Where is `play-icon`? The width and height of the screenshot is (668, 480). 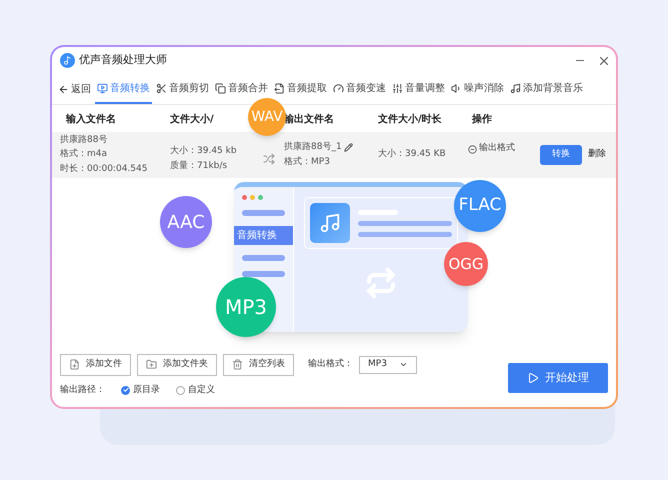 play-icon is located at coordinates (533, 378).